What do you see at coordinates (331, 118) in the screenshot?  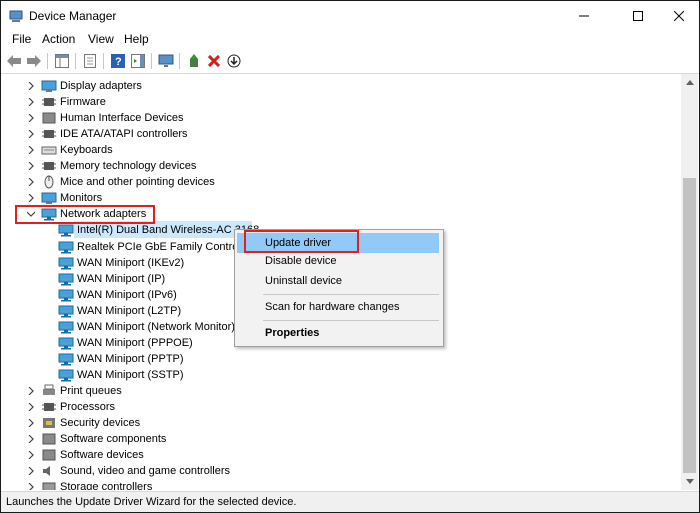 I see `tree-category: Human Interface Devices` at bounding box center [331, 118].